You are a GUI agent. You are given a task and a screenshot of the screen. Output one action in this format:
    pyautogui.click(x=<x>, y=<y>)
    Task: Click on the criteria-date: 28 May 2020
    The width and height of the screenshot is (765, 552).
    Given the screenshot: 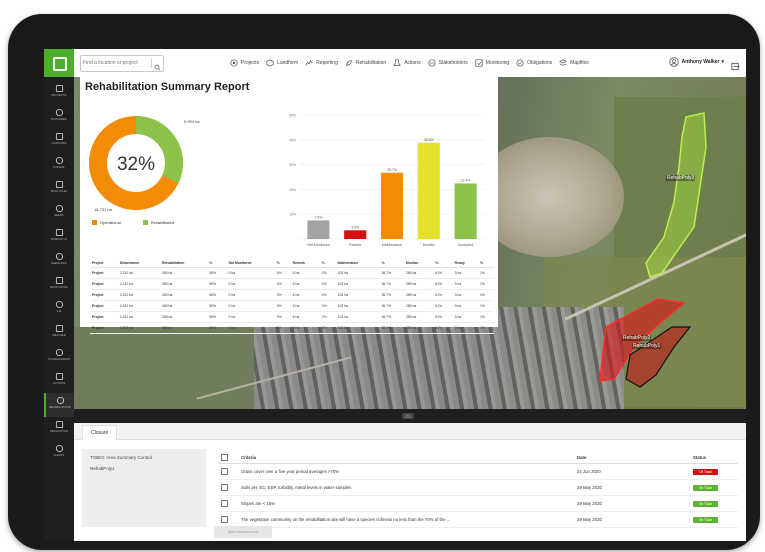 What is the action you would take?
    pyautogui.click(x=632, y=503)
    